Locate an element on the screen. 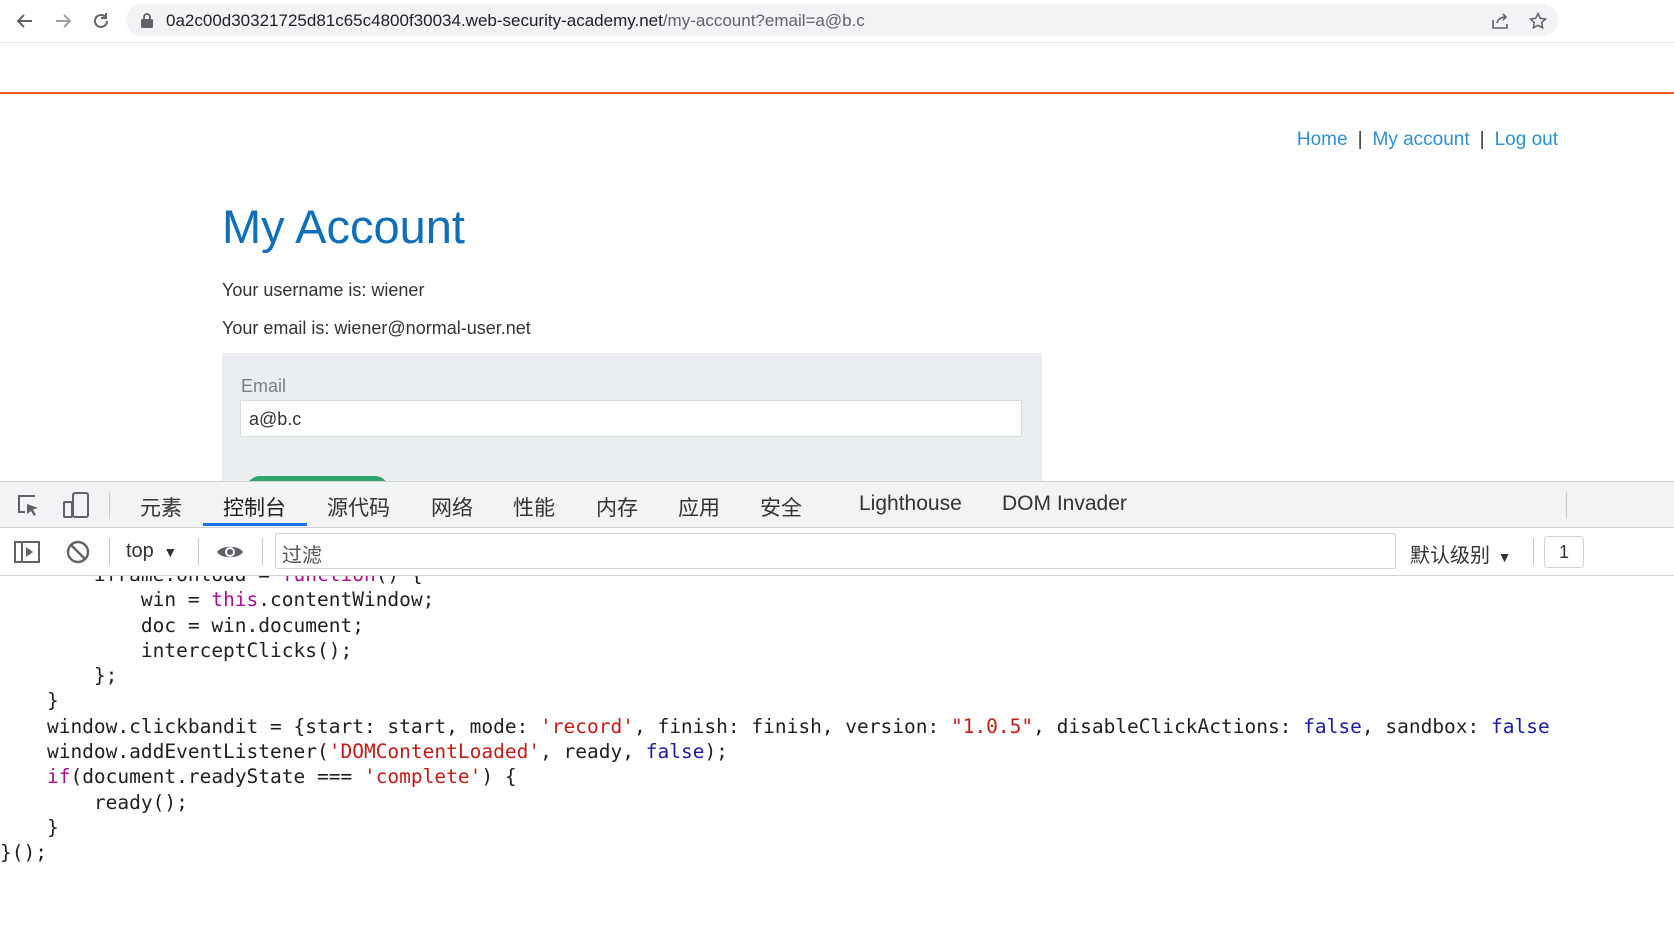  log-level-selector: 默认级别 ▼ is located at coordinates (1460, 553).